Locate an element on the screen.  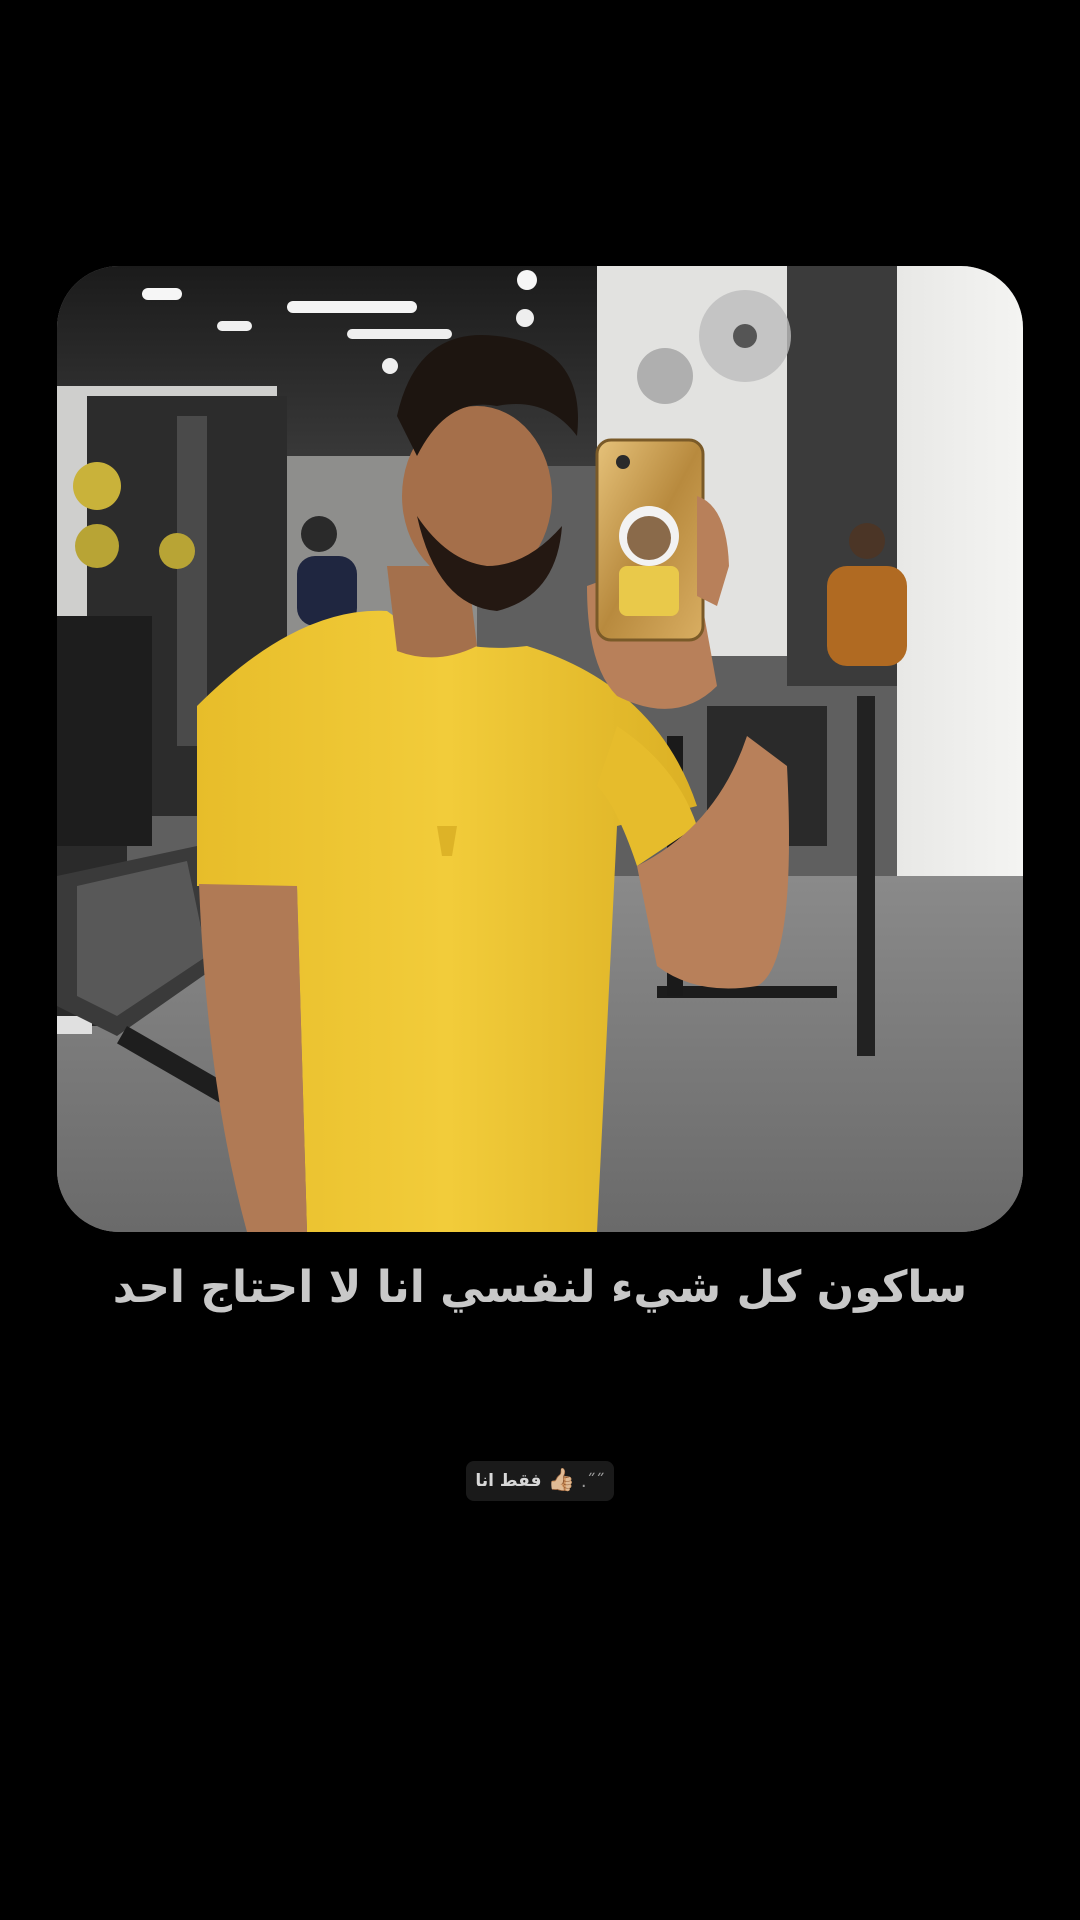
thumbs-up-icon: 👍🏼 is located at coordinates (561, 1480).